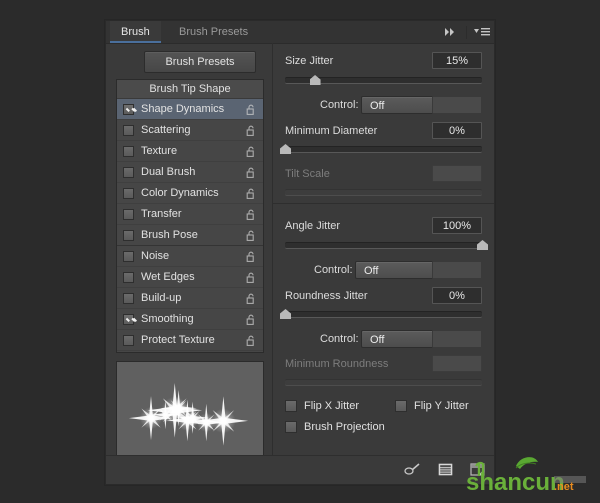  I want to click on checkbox-noise, so click(128, 256).